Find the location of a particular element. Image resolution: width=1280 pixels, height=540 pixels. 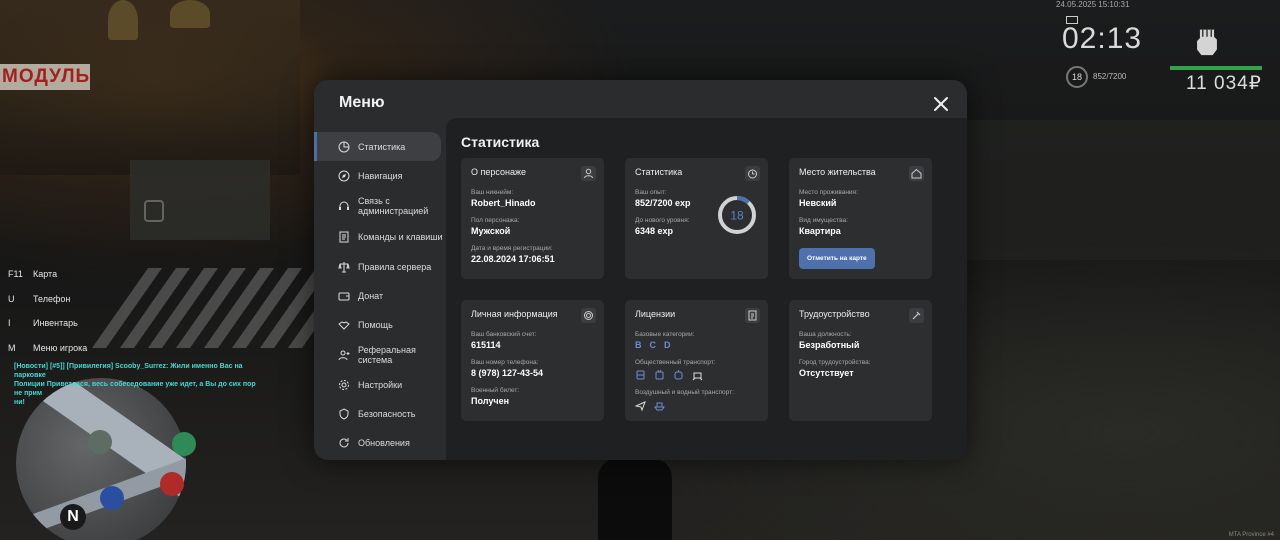

license-categories: B C D is located at coordinates (696, 345).